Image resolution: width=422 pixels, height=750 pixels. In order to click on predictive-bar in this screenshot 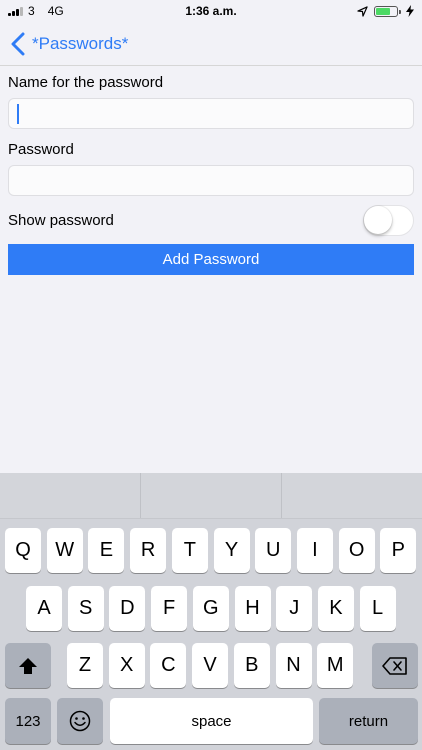, I will do `click(211, 496)`.